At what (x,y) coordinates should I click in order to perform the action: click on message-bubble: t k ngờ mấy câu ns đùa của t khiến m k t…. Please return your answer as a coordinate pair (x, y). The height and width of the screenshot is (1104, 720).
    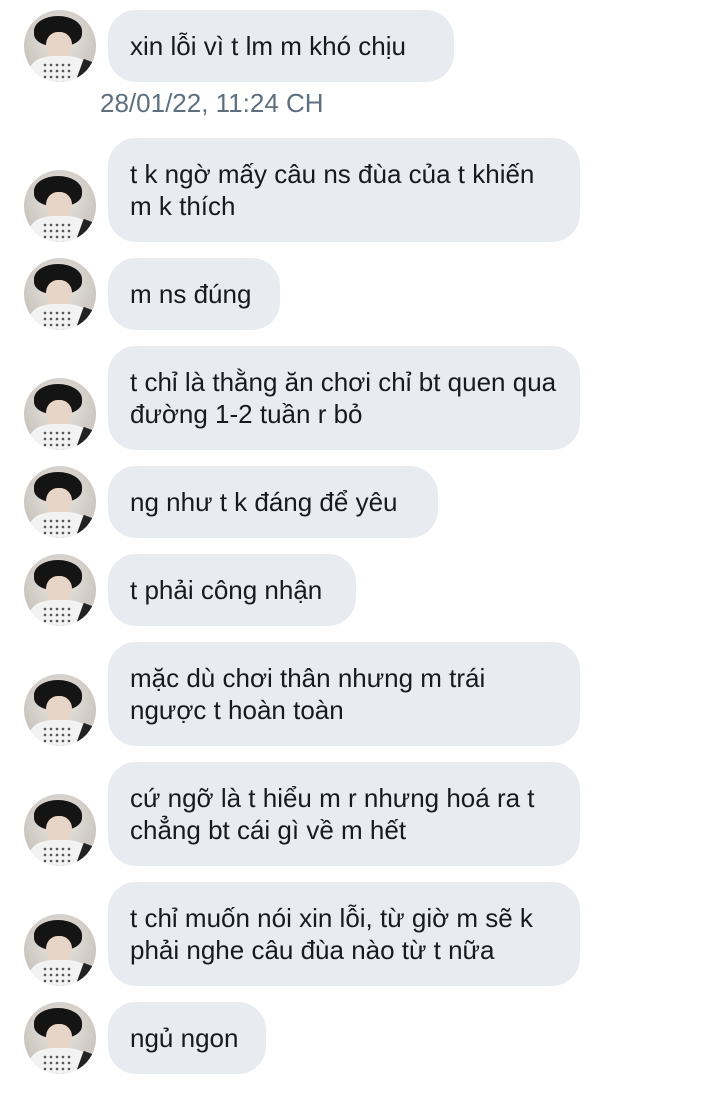
    Looking at the image, I should click on (344, 190).